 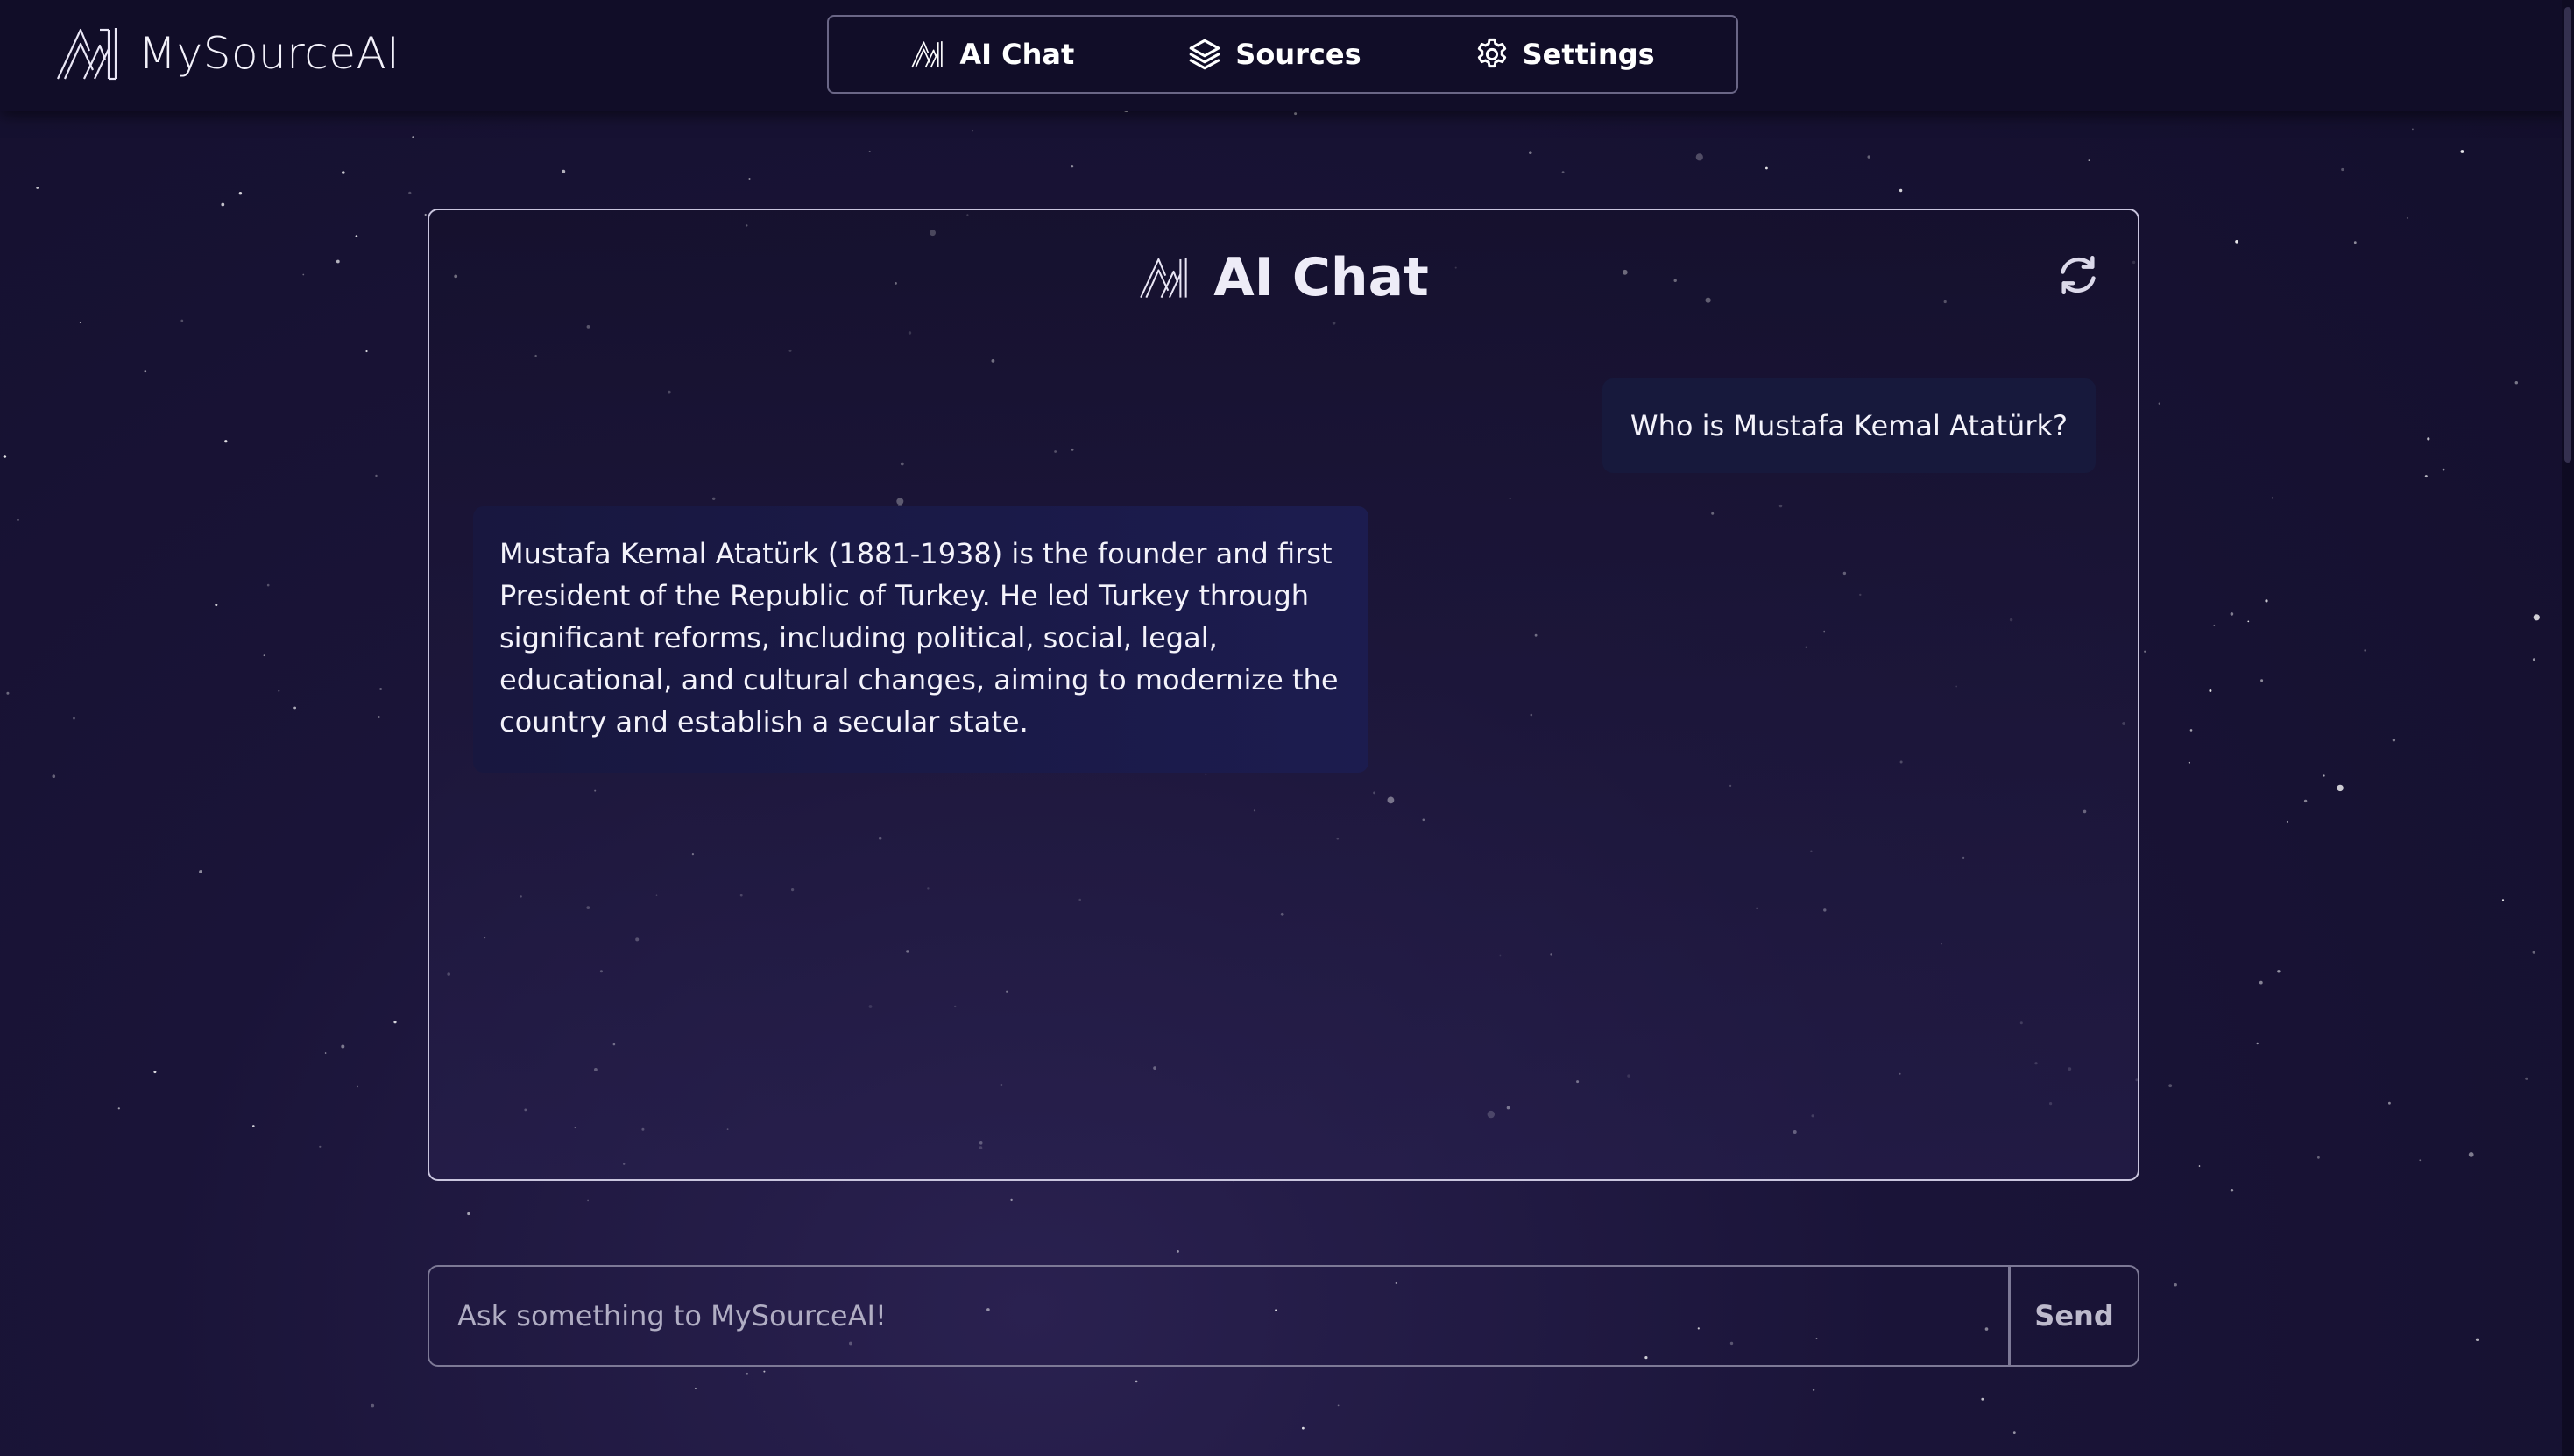 I want to click on brand: MySourceAI, so click(x=227, y=53).